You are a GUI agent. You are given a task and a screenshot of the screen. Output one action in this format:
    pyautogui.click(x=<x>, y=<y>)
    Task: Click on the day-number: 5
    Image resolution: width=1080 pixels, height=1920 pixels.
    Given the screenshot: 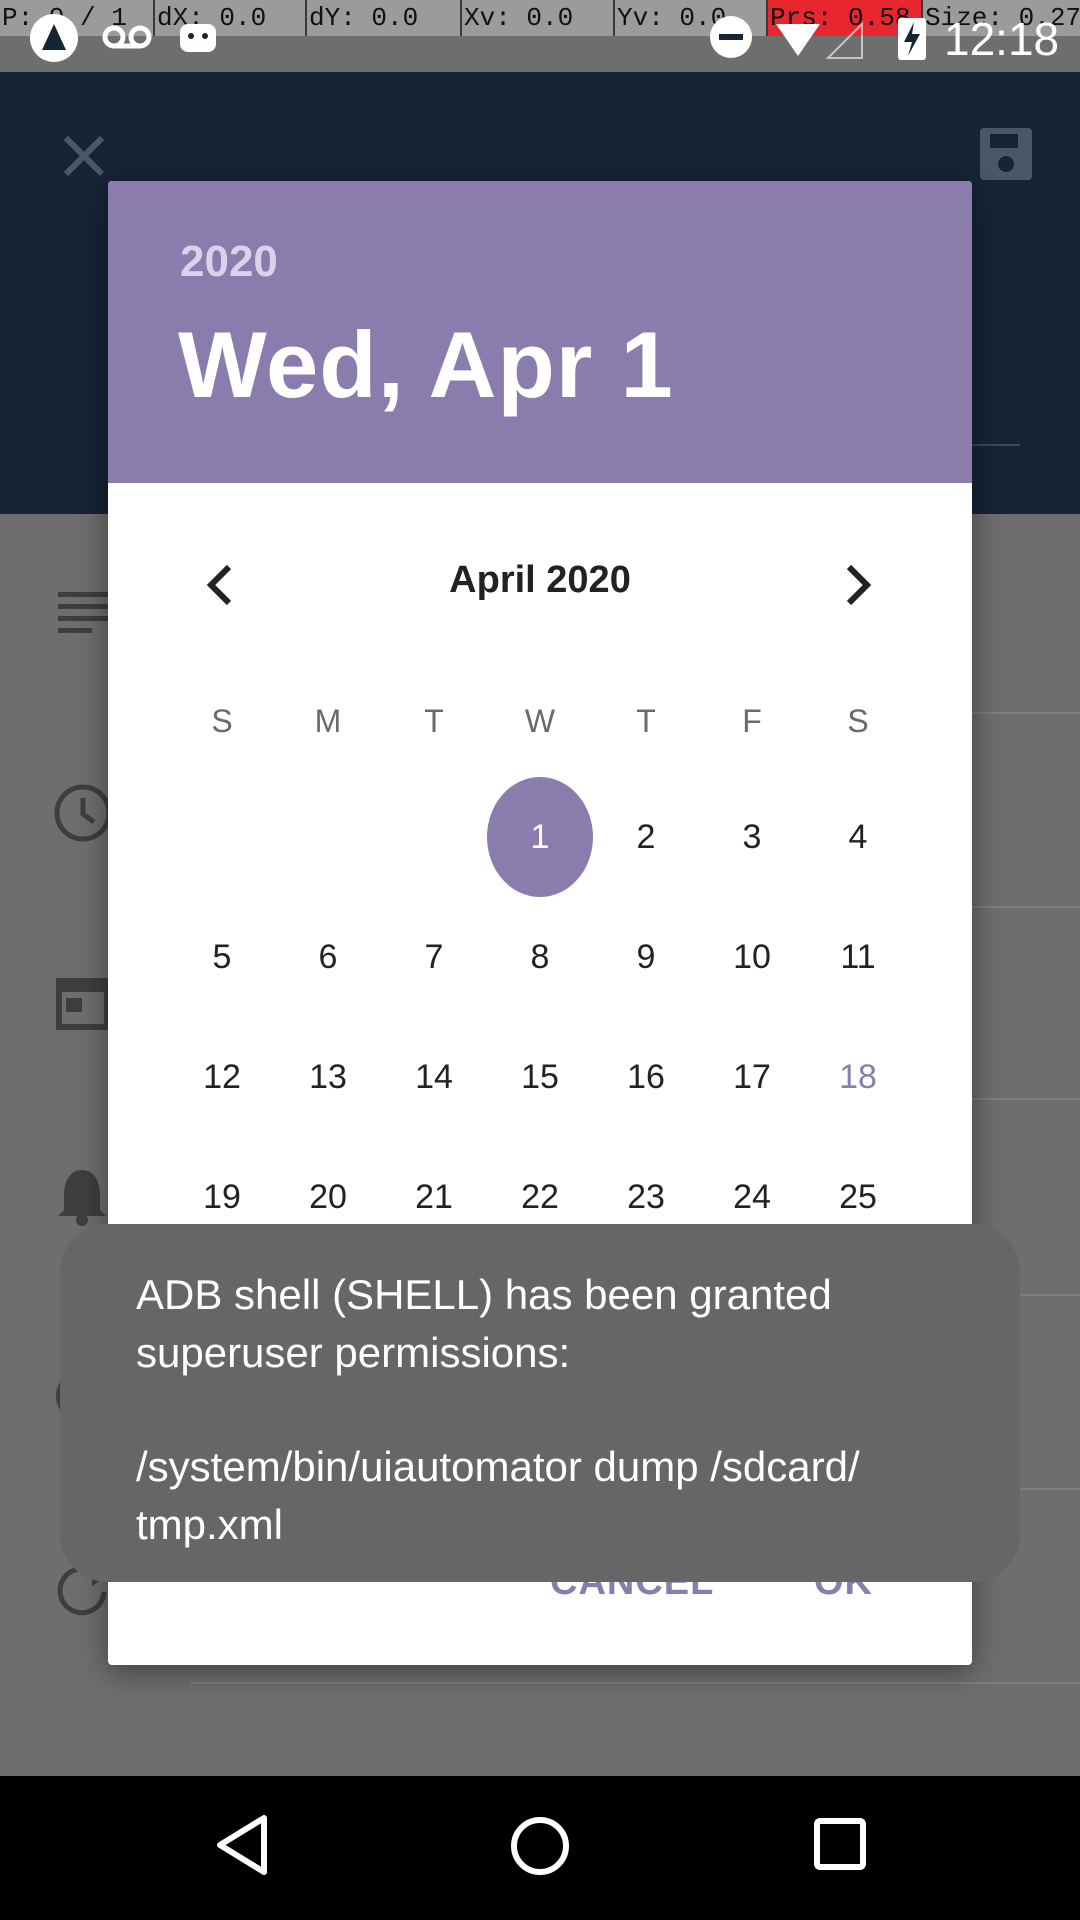 What is the action you would take?
    pyautogui.click(x=222, y=956)
    